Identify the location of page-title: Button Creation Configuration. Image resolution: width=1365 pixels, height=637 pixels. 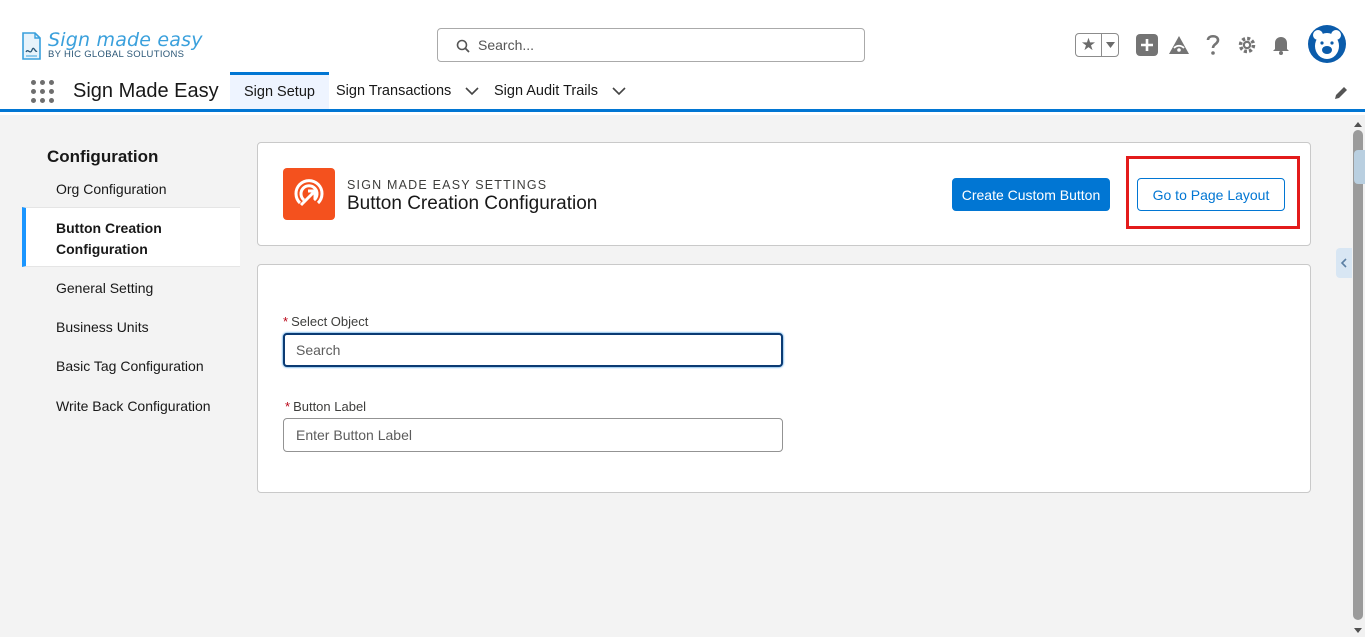
(472, 203).